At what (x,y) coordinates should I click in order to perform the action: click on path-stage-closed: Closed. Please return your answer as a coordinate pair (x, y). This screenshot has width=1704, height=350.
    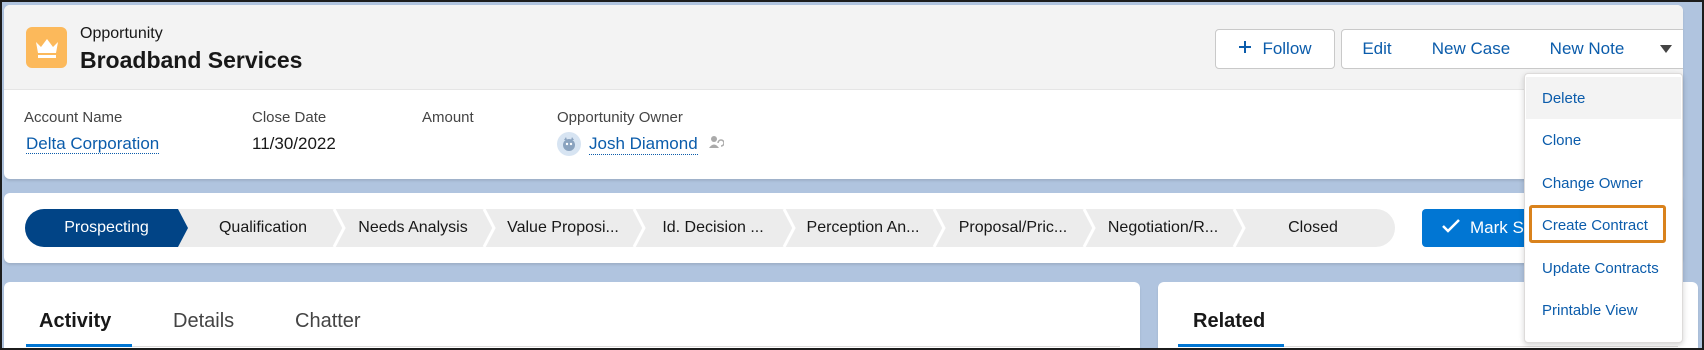
    Looking at the image, I should click on (1313, 228).